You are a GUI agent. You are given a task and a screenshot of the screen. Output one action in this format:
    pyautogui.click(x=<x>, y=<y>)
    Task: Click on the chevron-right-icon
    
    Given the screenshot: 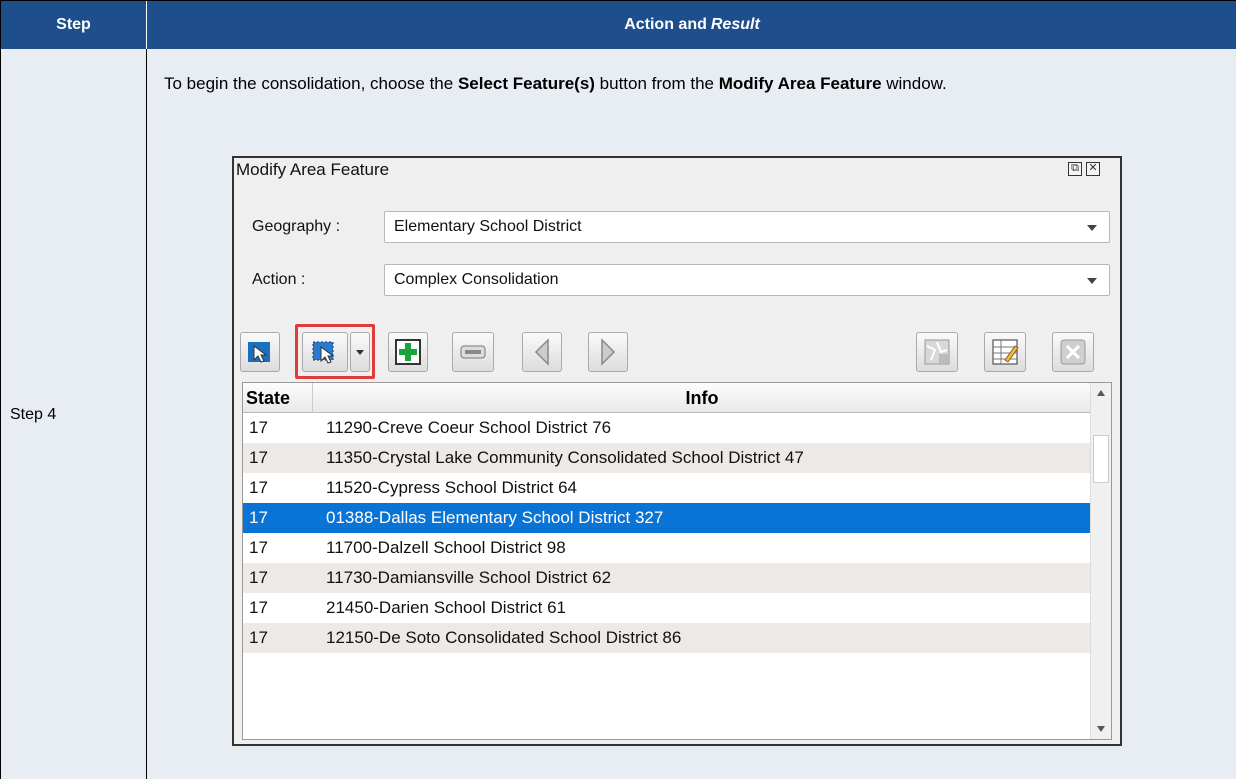 What is the action you would take?
    pyautogui.click(x=608, y=352)
    